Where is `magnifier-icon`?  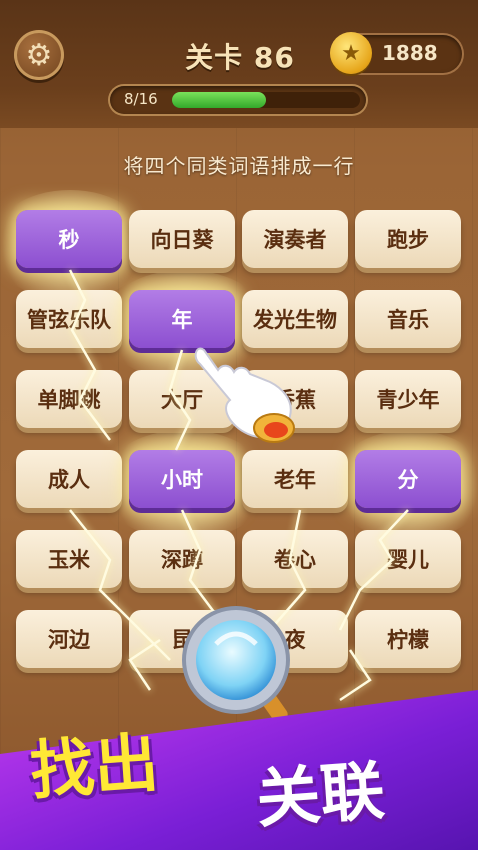 magnifier-icon is located at coordinates (236, 664).